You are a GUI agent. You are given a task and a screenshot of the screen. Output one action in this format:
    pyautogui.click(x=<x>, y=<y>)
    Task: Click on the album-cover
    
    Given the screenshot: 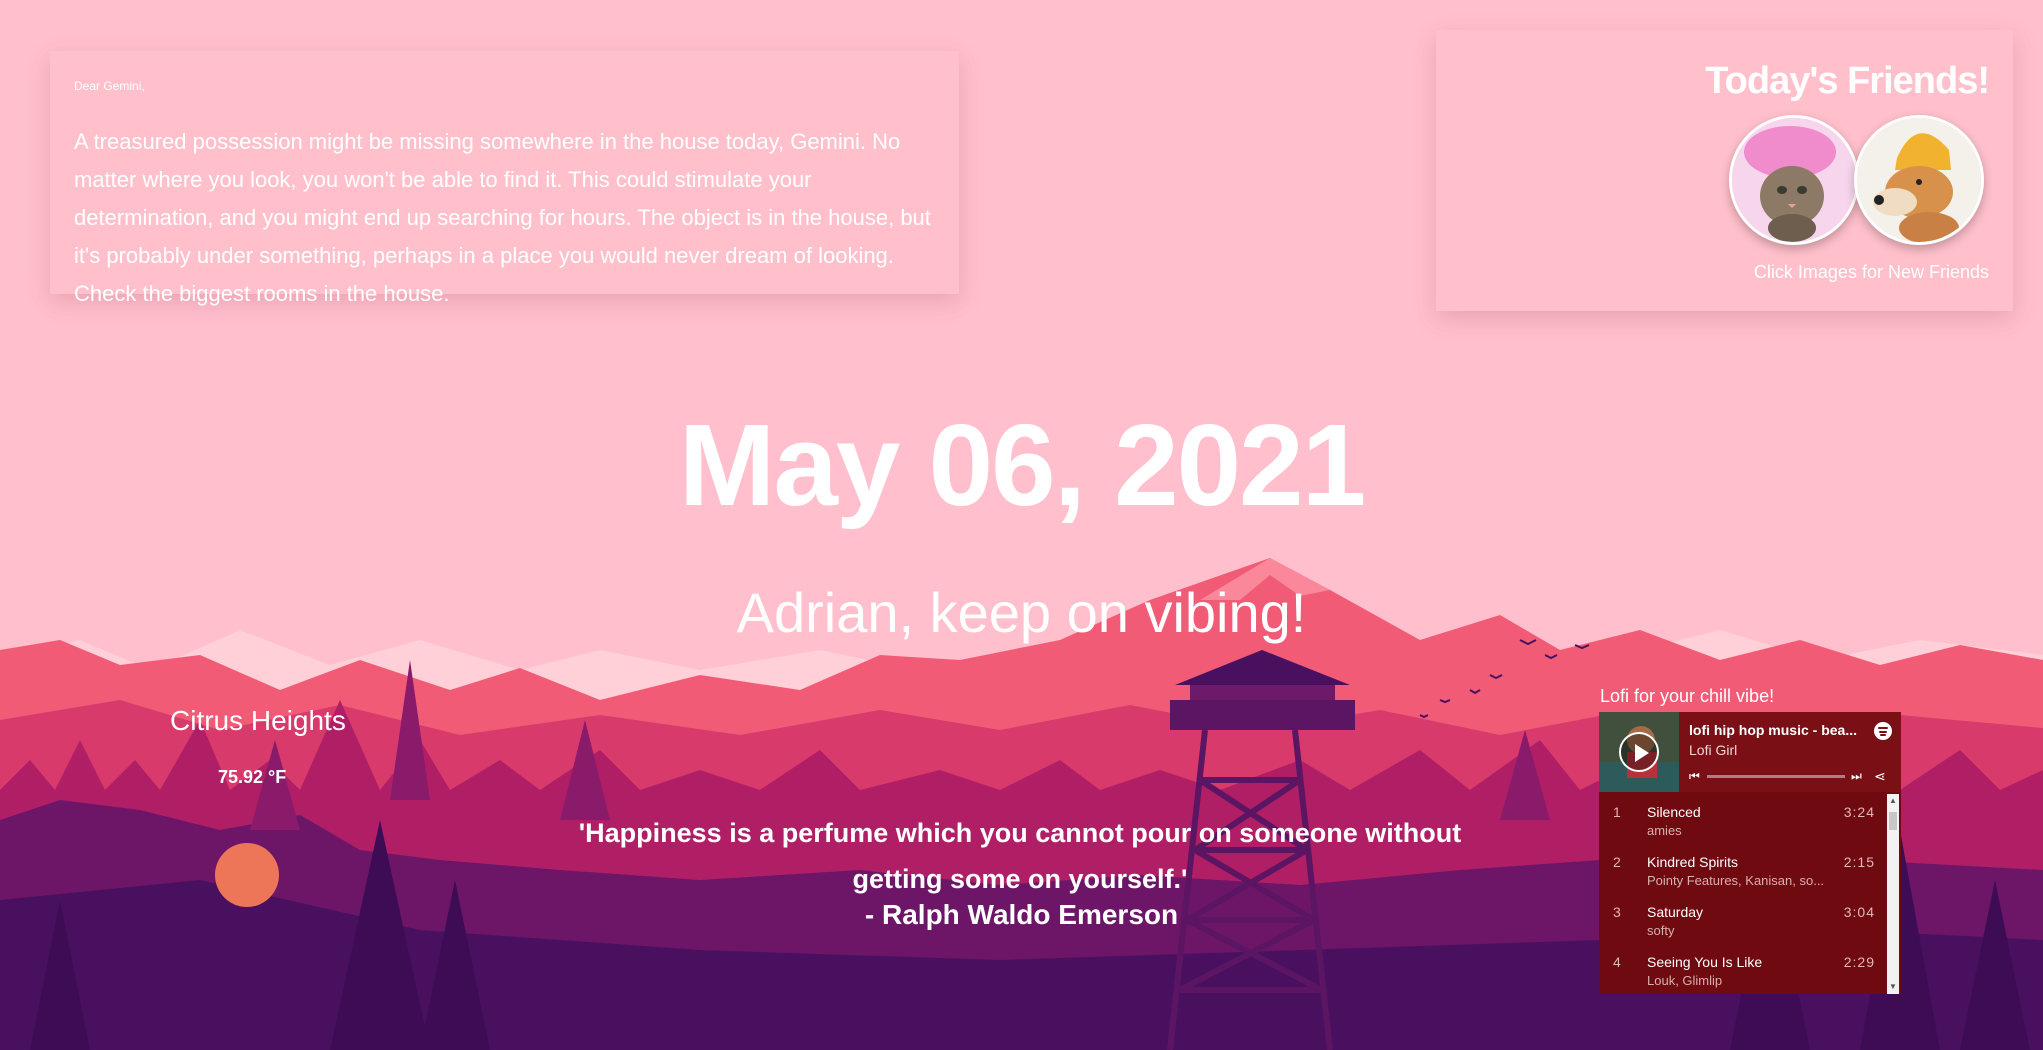 What is the action you would take?
    pyautogui.click(x=1639, y=752)
    